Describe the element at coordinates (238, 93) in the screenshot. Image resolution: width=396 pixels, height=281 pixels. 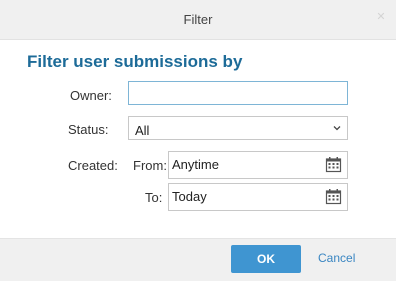
I see `owner-input` at that location.